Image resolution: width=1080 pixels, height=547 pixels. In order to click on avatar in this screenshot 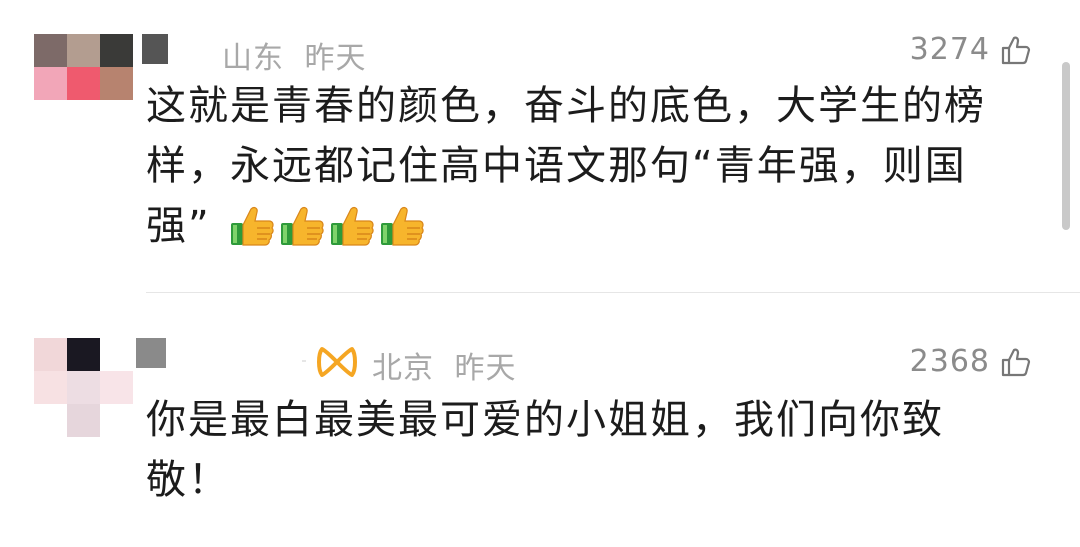, I will do `click(83, 387)`.